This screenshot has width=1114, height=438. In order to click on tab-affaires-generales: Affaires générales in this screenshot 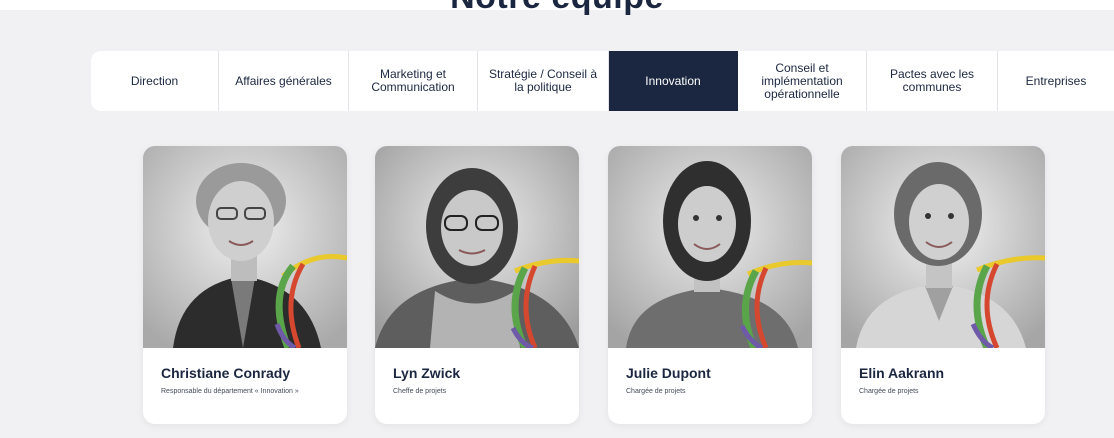, I will do `click(284, 81)`.